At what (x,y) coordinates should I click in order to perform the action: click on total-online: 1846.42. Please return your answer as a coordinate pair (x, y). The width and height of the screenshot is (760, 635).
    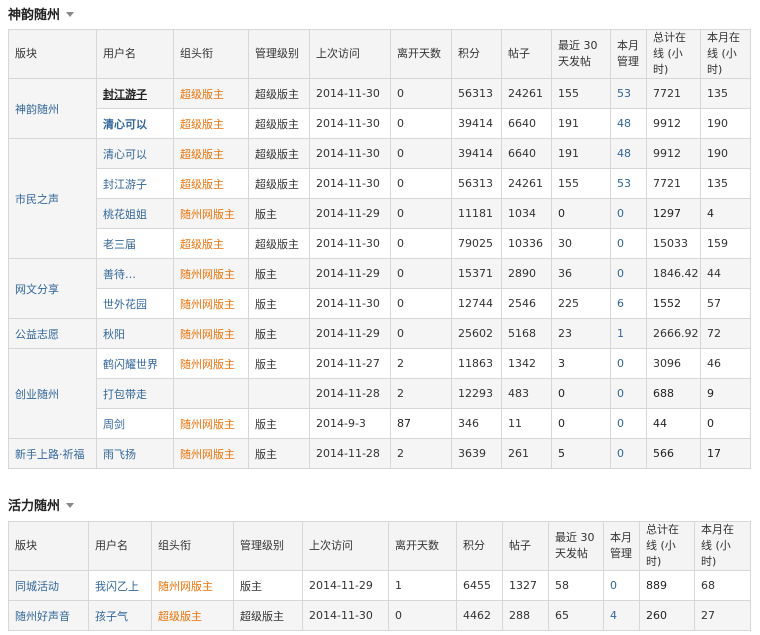
    Looking at the image, I should click on (673, 273).